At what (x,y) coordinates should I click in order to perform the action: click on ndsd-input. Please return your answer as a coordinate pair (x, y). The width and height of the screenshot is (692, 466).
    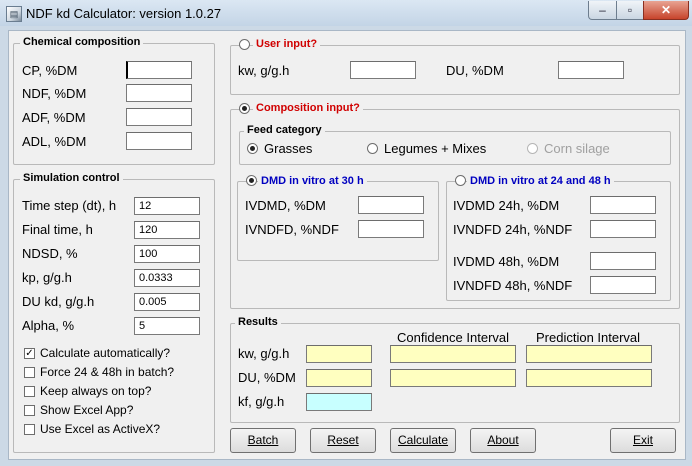
    Looking at the image, I should click on (167, 254).